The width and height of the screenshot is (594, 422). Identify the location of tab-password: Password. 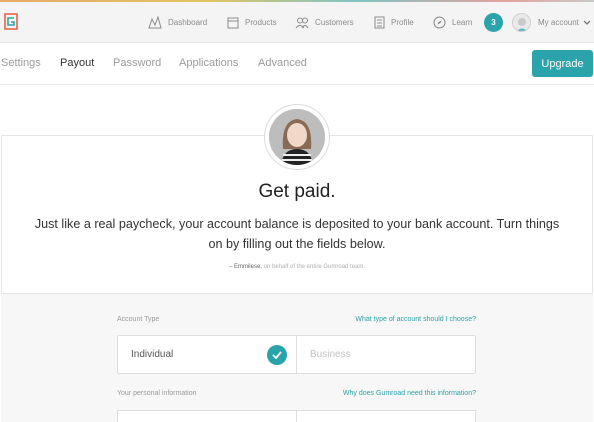
(137, 63).